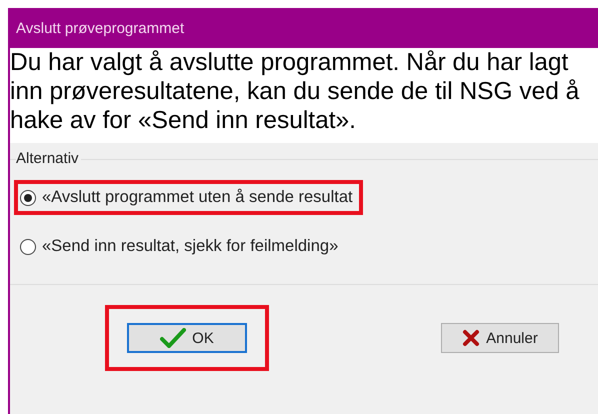 The width and height of the screenshot is (598, 414). I want to click on option-label: «Avslutt programmet uten å sende resultat, so click(197, 197).